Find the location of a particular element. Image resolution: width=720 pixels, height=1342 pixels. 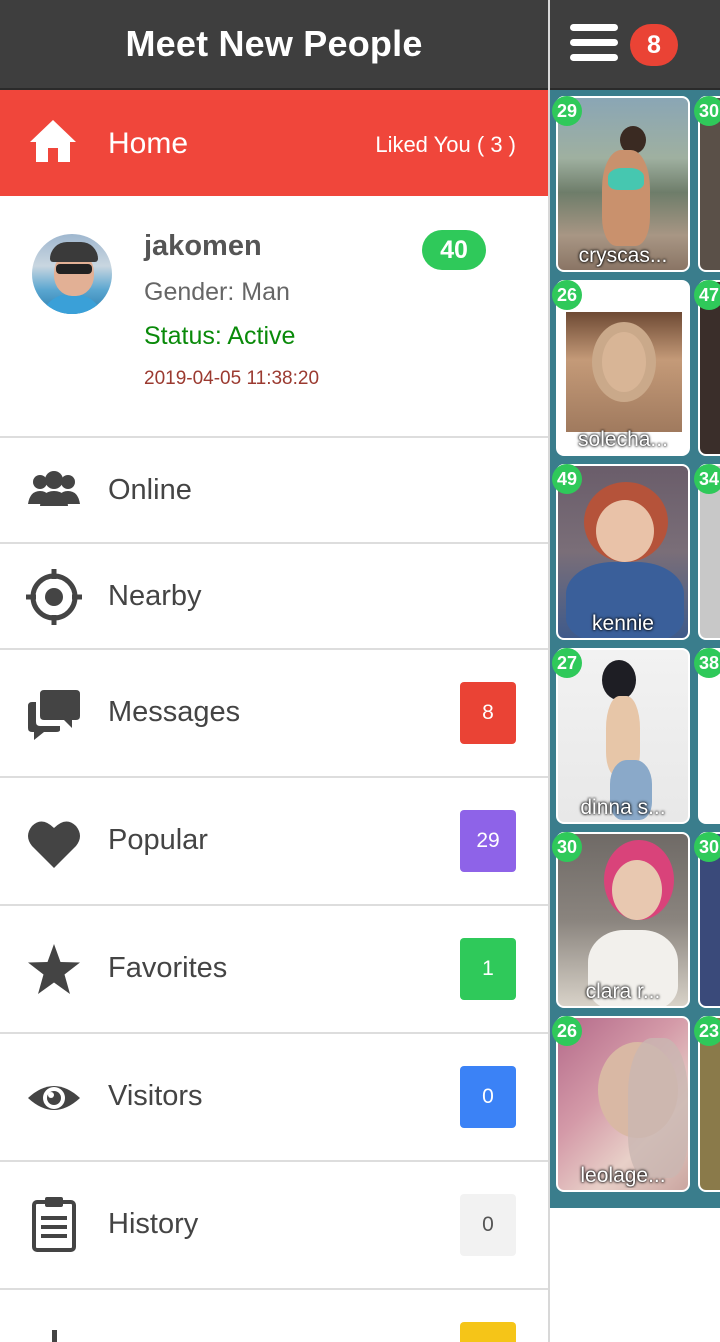

heart-icon is located at coordinates (54, 844).